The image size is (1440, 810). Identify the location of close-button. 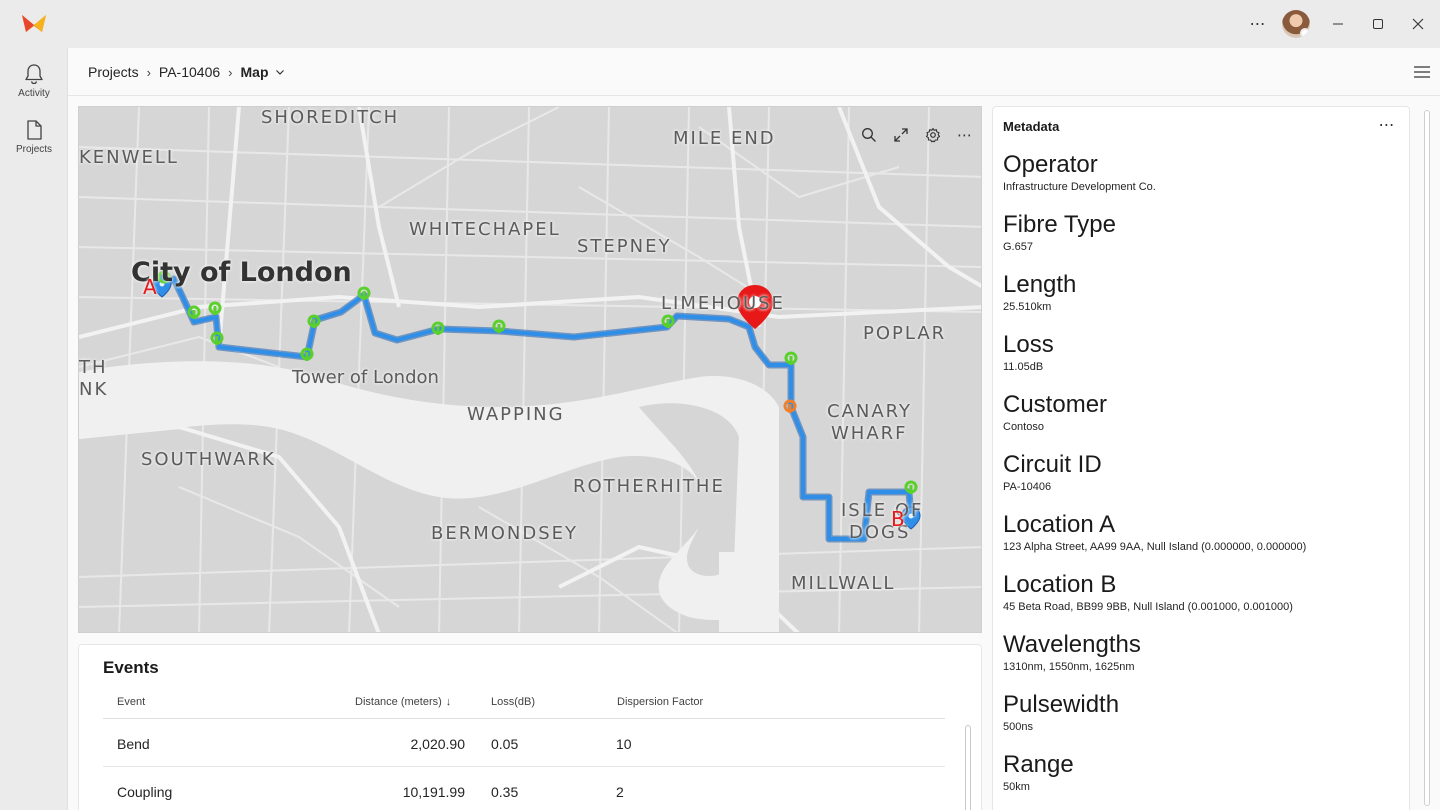
(1418, 24).